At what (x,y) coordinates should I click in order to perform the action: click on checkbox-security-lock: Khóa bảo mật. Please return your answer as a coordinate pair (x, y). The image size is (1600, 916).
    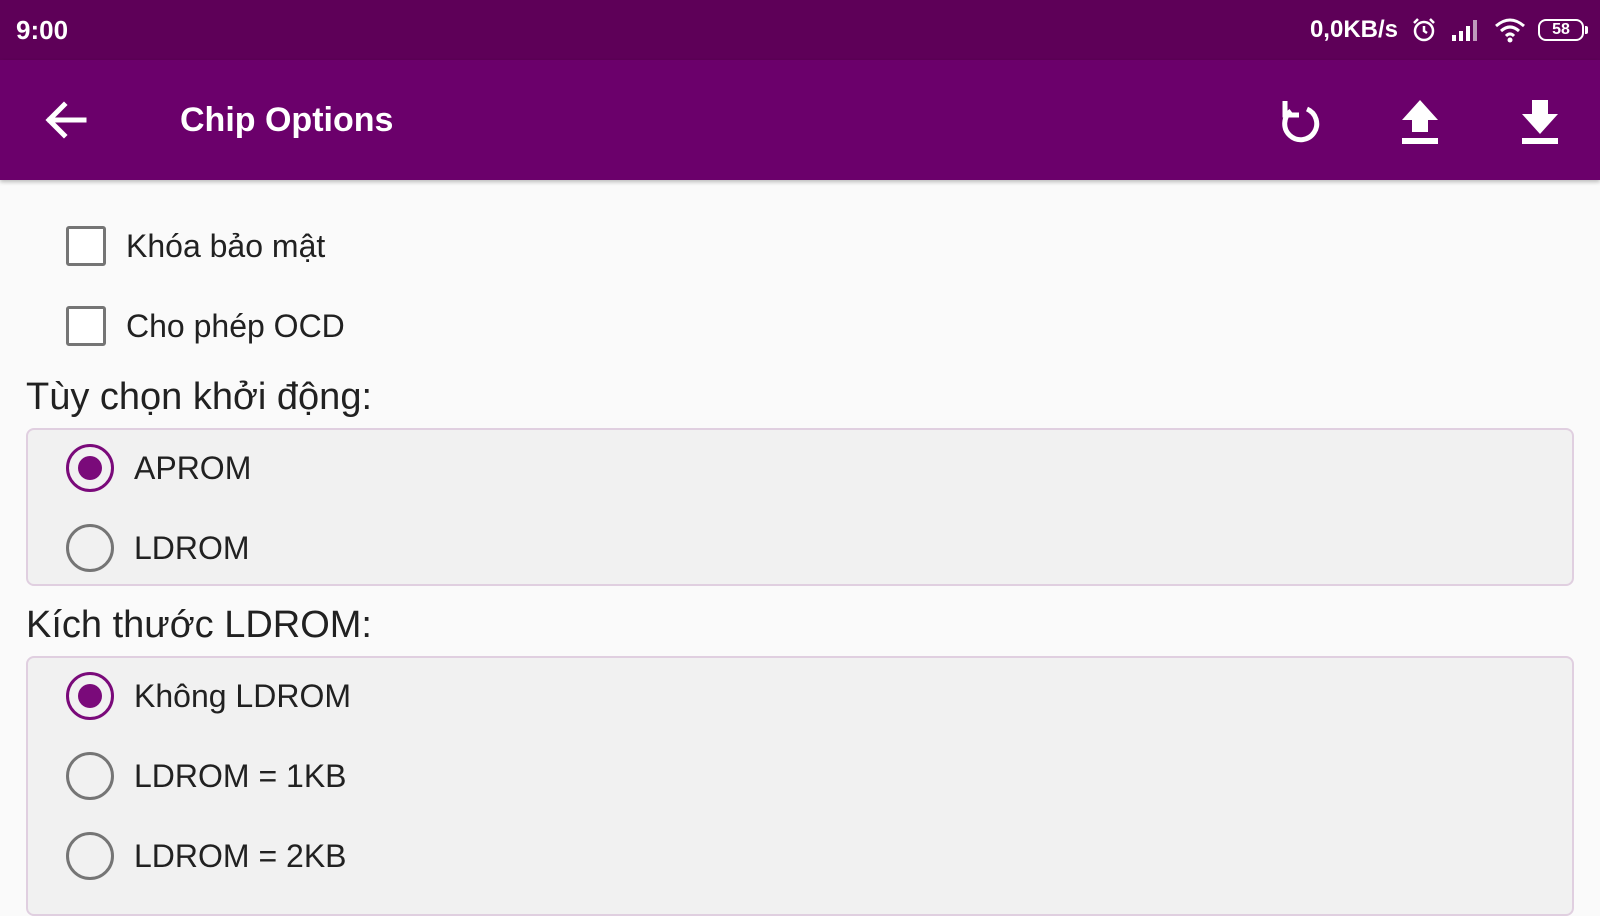
    Looking at the image, I should click on (195, 246).